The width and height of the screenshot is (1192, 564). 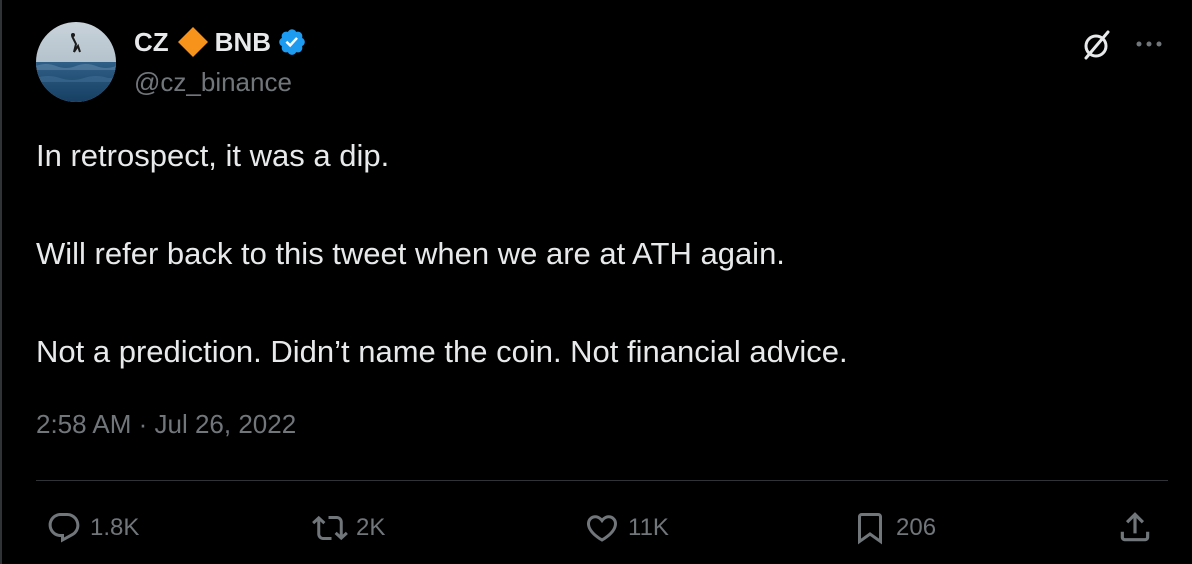 I want to click on left-border, so click(x=1, y=282).